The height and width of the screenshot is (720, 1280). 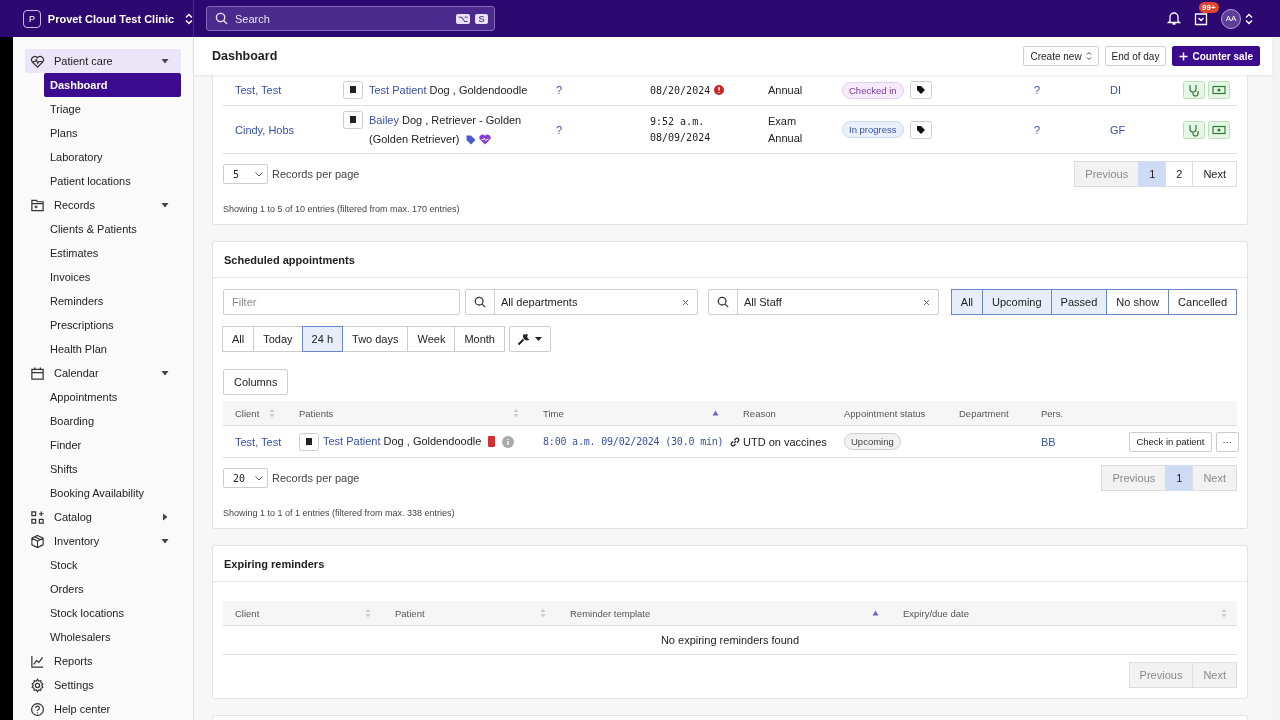 What do you see at coordinates (112, 85) in the screenshot?
I see `sidebar-item: Dashboard` at bounding box center [112, 85].